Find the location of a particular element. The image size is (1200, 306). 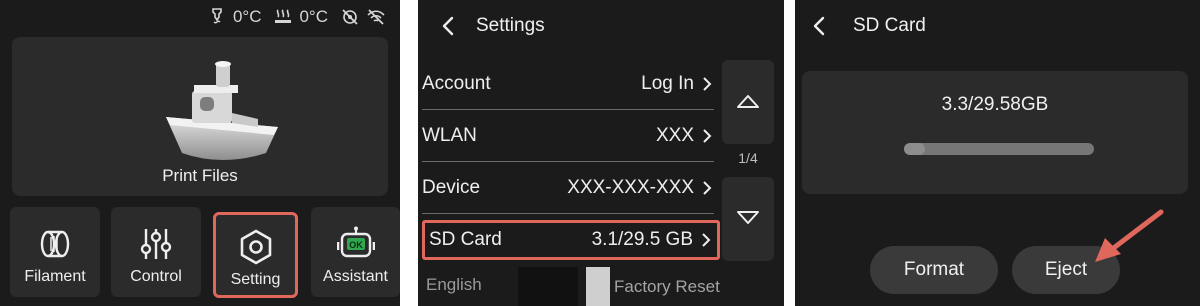

row-value: XXX is located at coordinates (674, 135).